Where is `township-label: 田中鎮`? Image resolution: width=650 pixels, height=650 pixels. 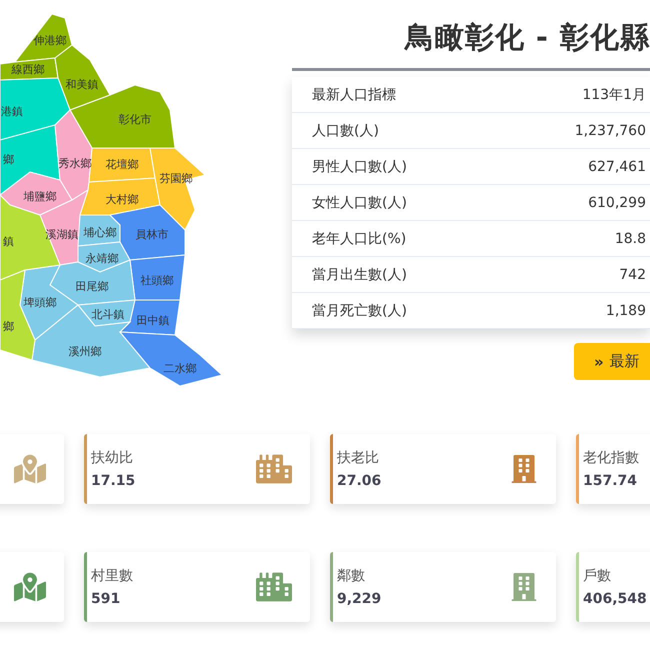 township-label: 田中鎮 is located at coordinates (153, 320).